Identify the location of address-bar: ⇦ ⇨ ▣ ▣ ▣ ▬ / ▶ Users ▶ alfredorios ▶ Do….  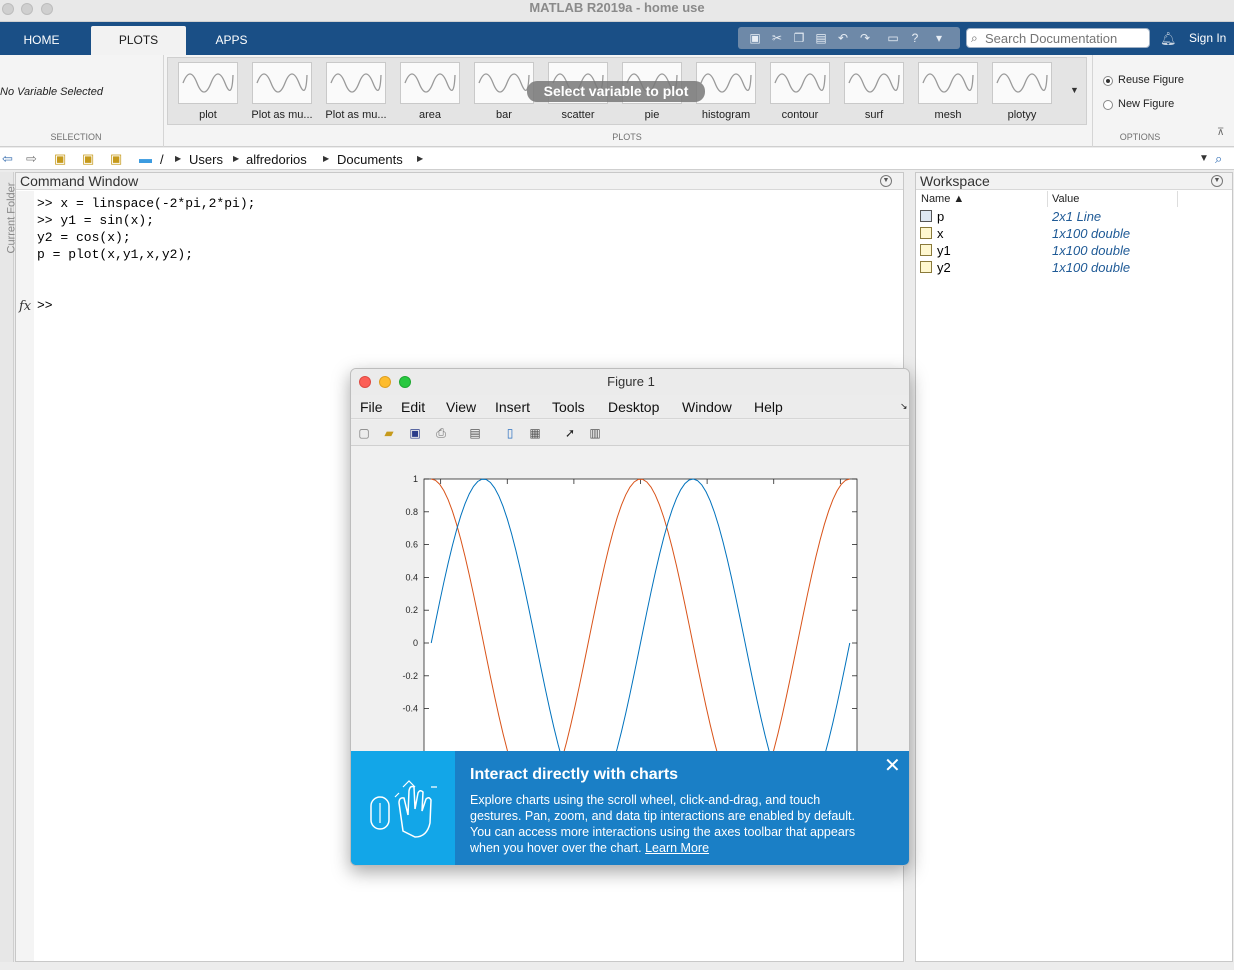
(617, 159).